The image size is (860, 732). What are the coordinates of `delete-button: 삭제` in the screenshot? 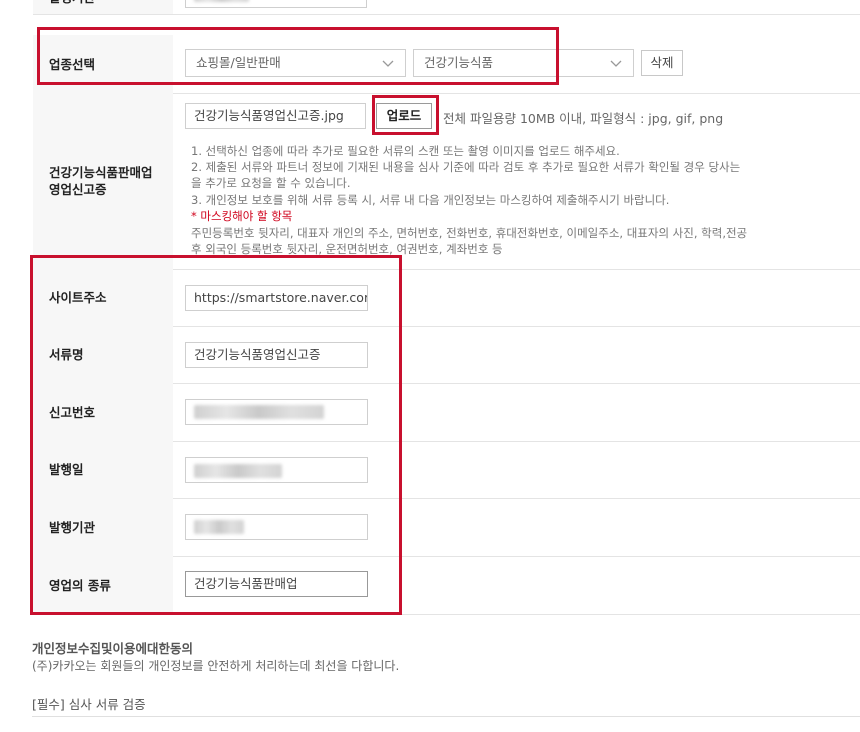 It's located at (662, 63).